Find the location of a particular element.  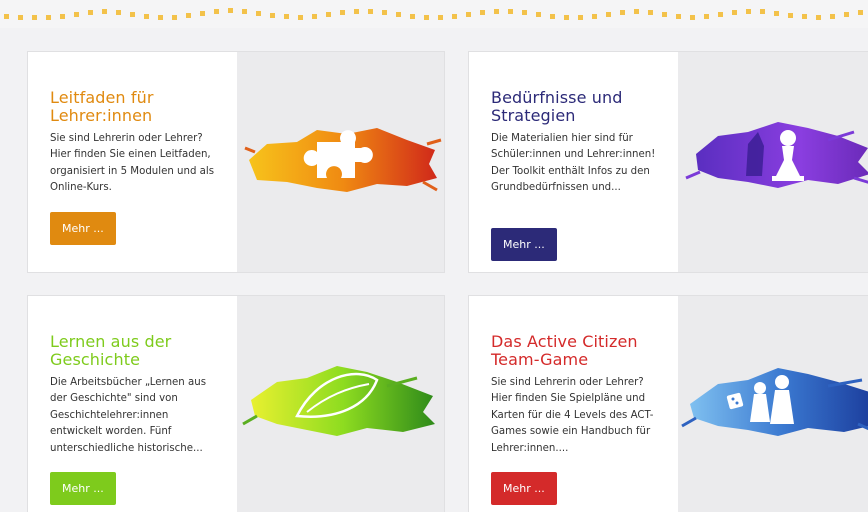

card-title: Leitfaden für Lehrer:innen is located at coordinates (132, 107).